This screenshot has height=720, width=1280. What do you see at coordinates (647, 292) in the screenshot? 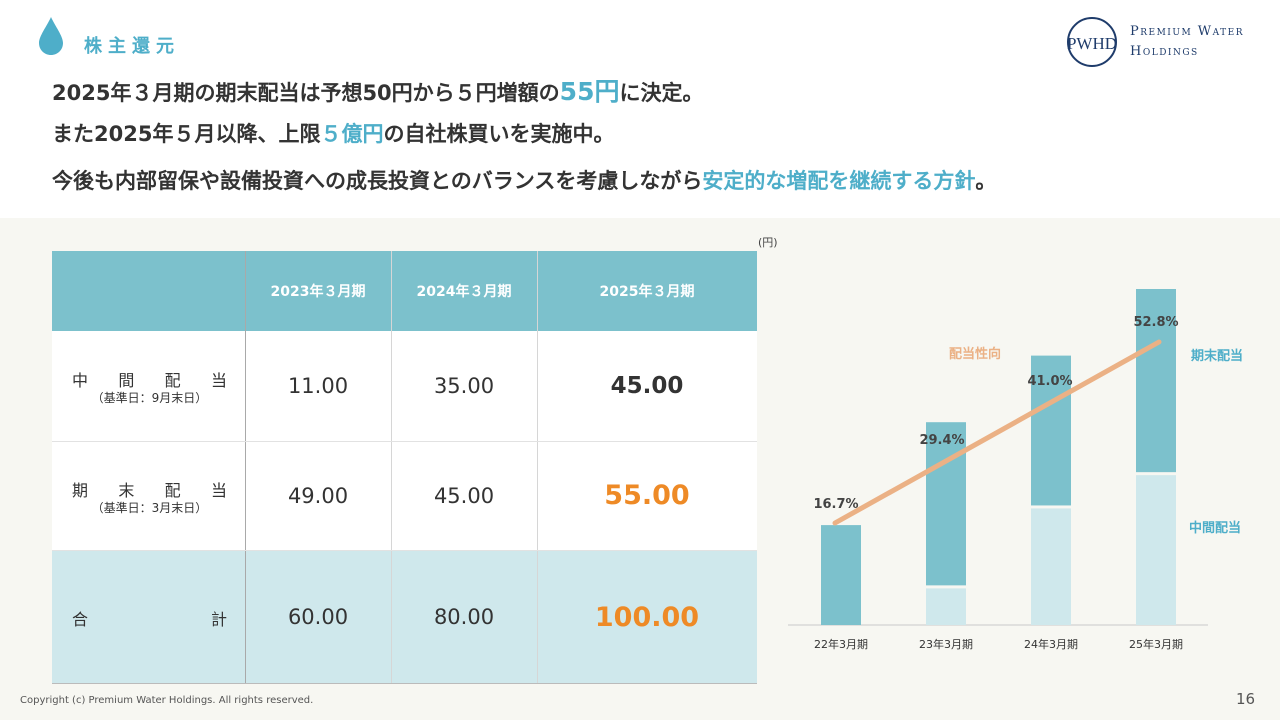
I see `column-header: 2025年３月期` at bounding box center [647, 292].